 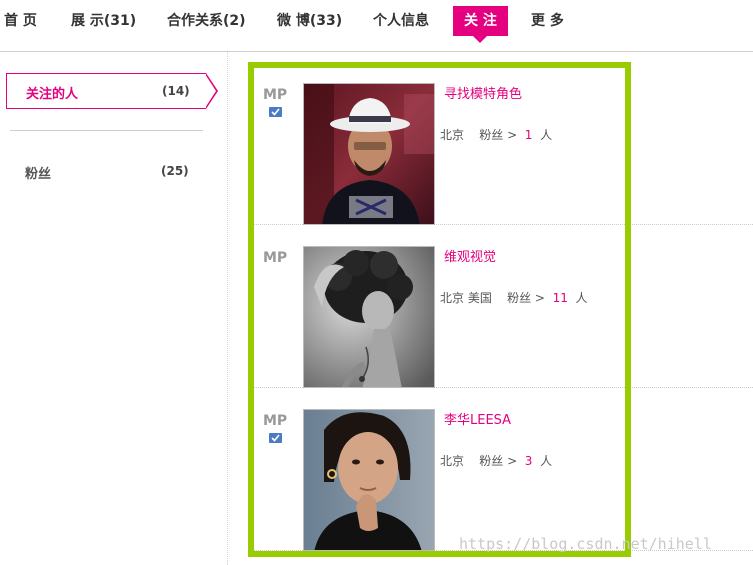 I want to click on nav-follow: 关 注, so click(x=480, y=24).